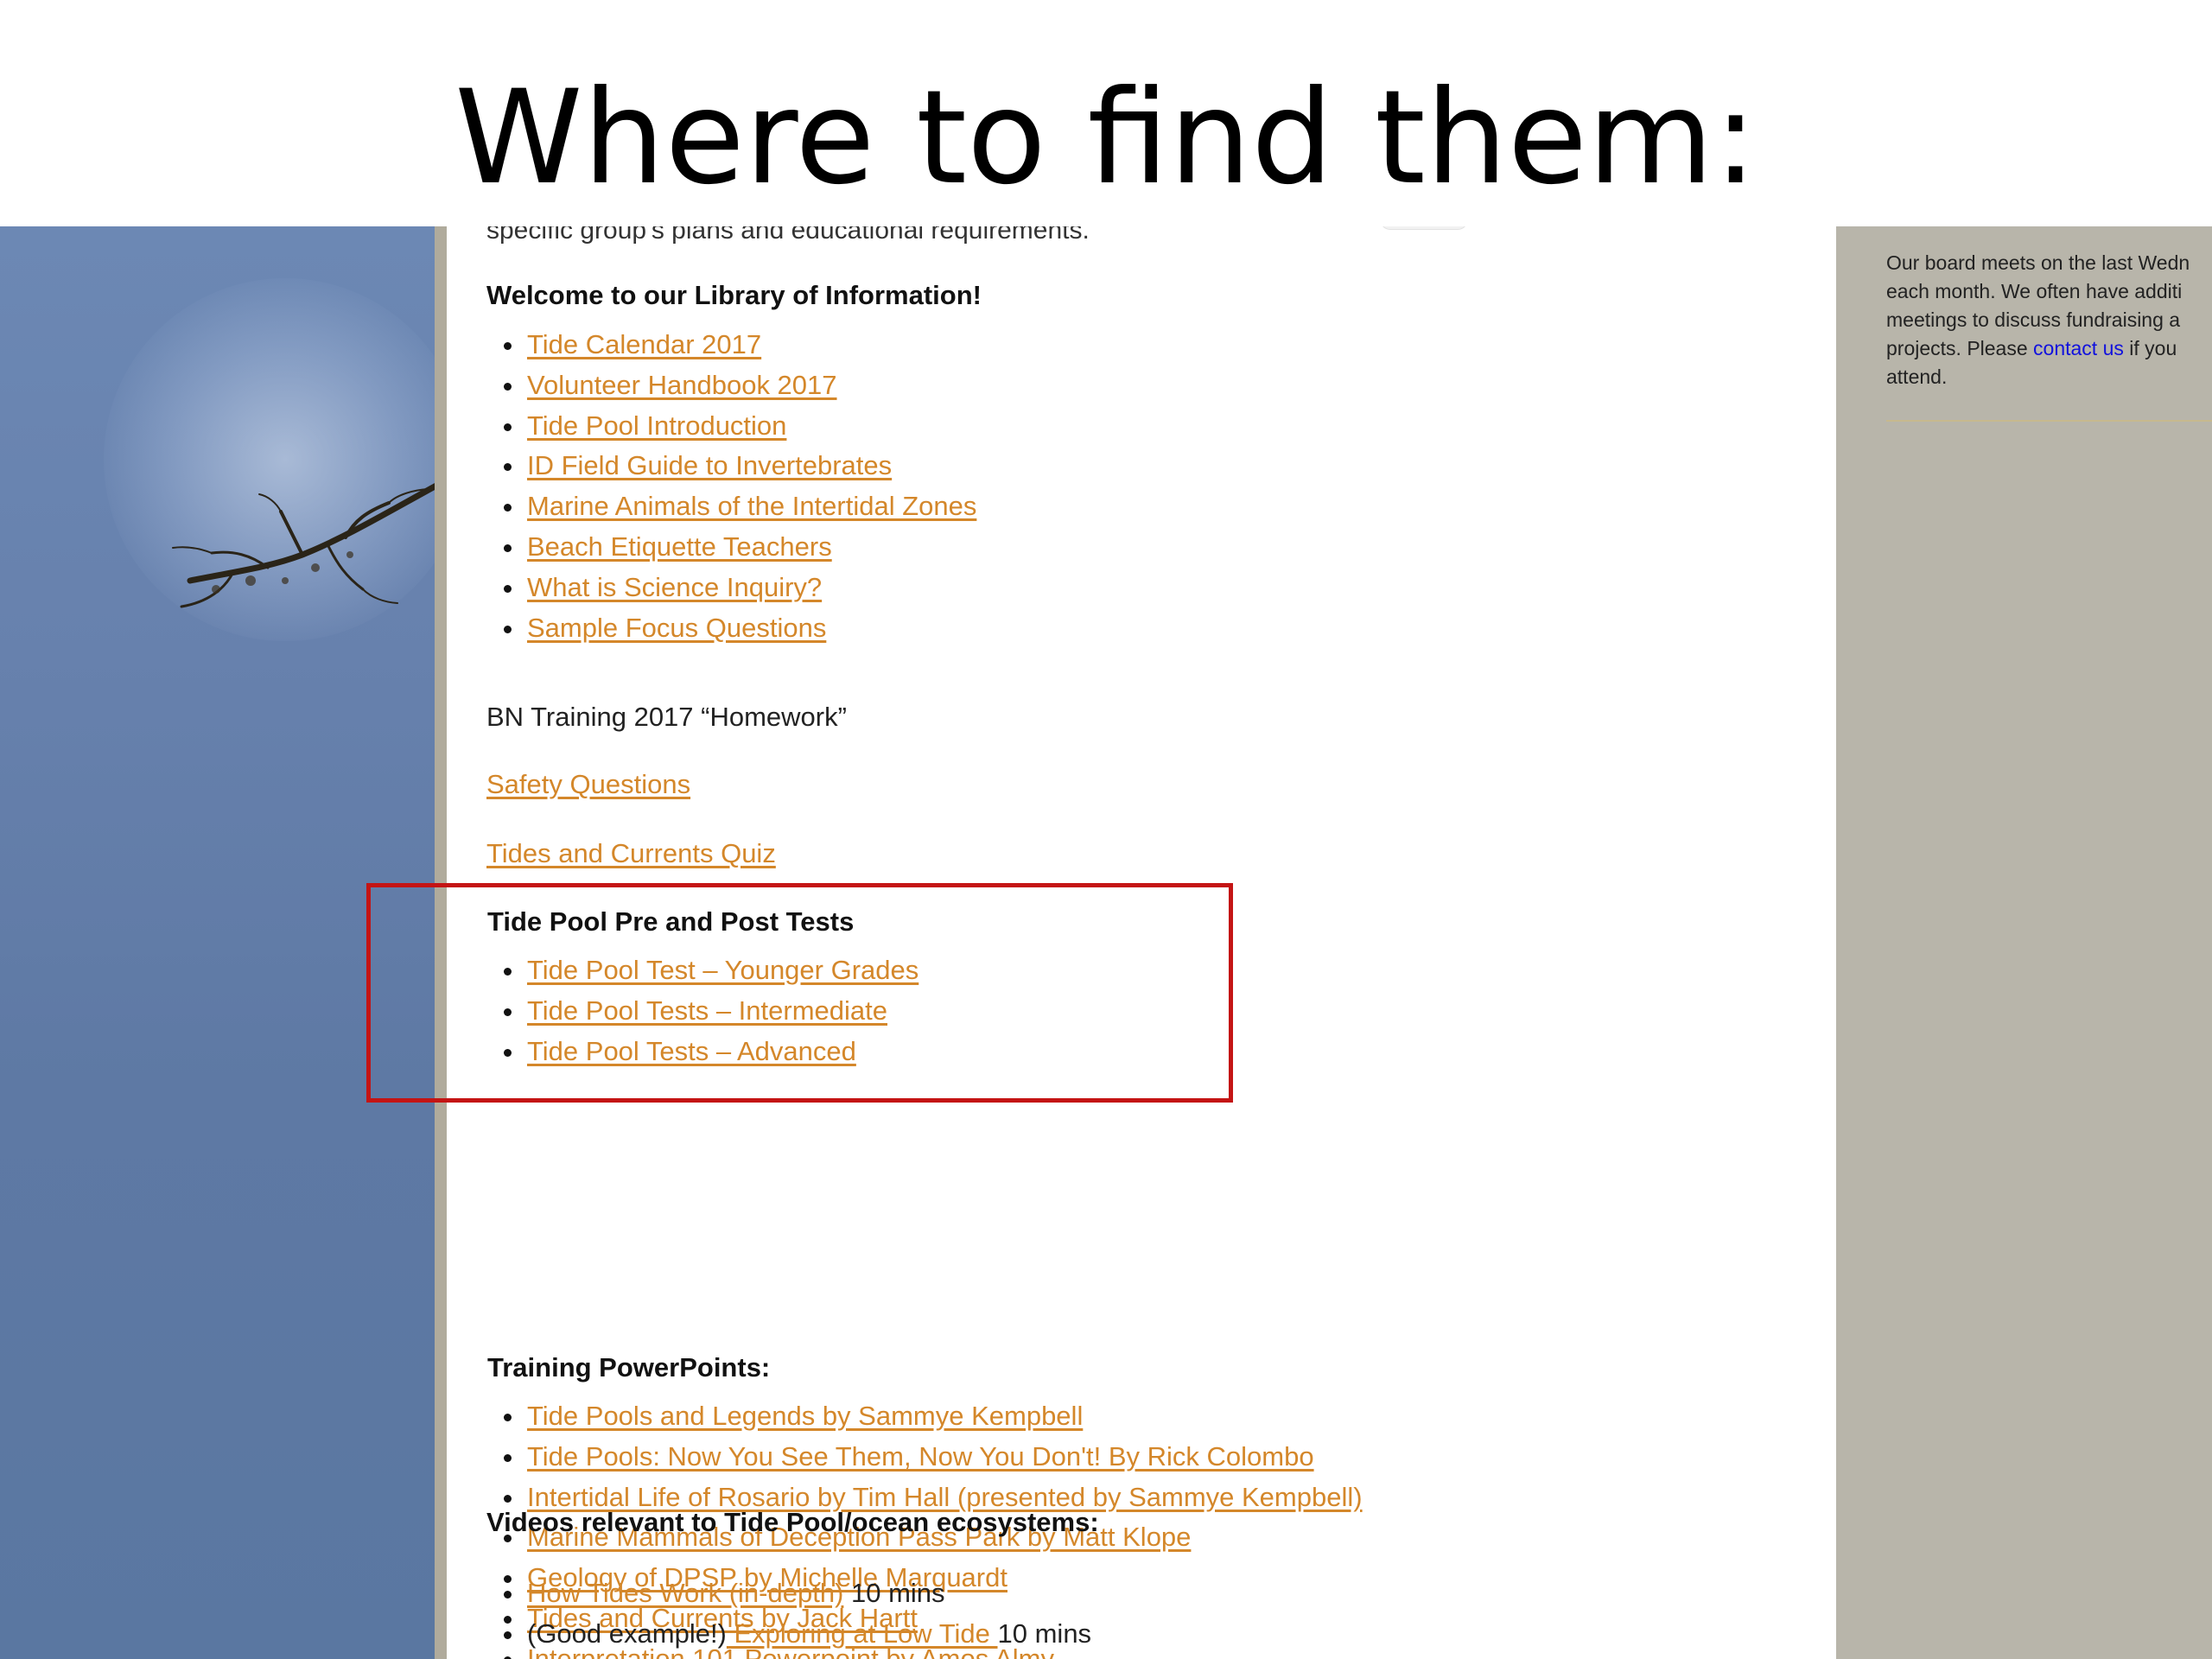  Describe the element at coordinates (734, 295) in the screenshot. I see `library-heading: Welcome to our Library of Information!` at that location.